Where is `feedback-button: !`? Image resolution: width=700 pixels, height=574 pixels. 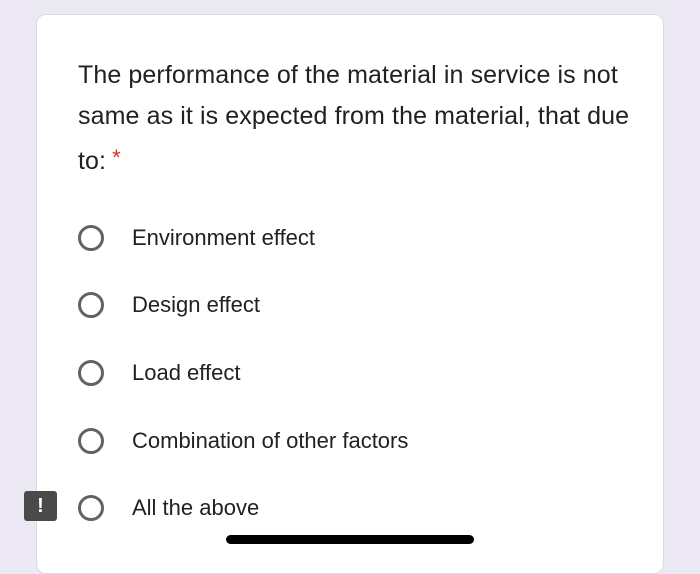 feedback-button: ! is located at coordinates (40, 506).